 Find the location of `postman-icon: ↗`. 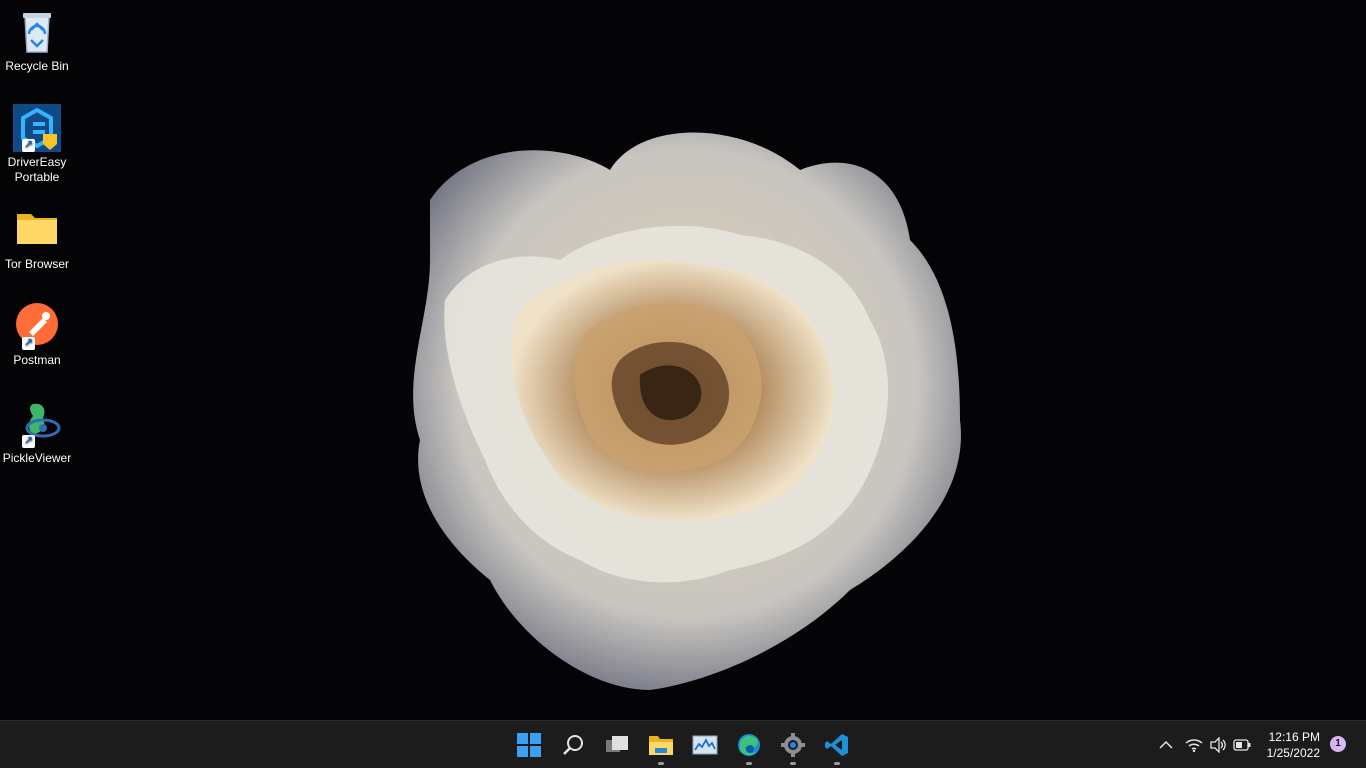

postman-icon: ↗ is located at coordinates (37, 326).